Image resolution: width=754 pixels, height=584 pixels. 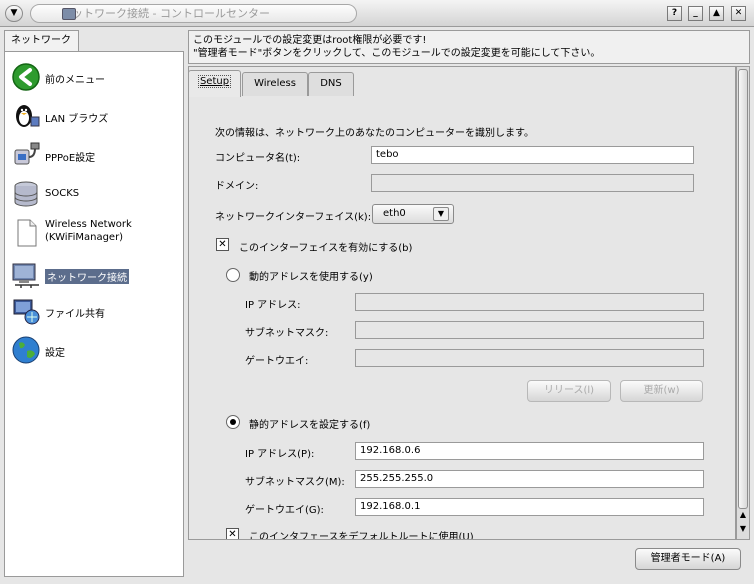 I want to click on enable-interface-label: このインターフェイスを有効にする(b), so click(x=326, y=248).